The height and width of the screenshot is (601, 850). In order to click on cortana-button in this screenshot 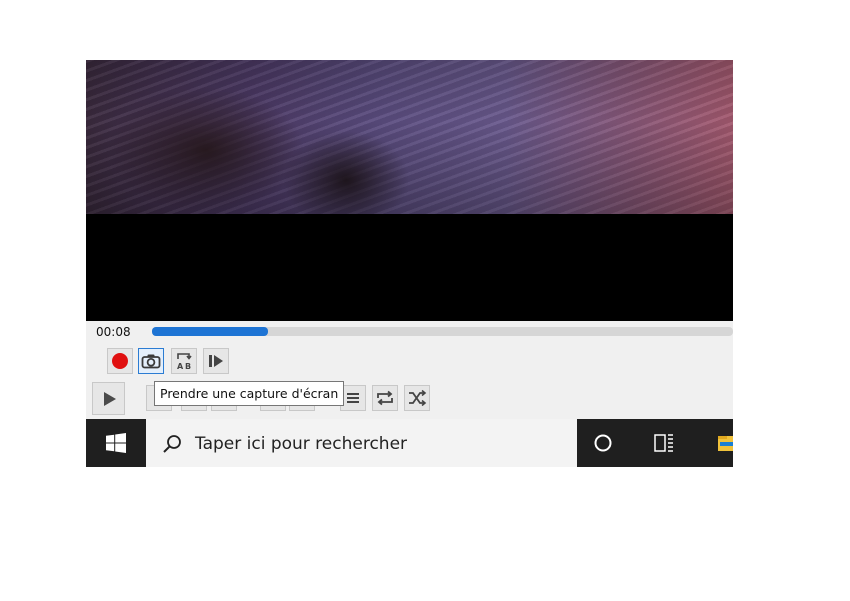, I will do `click(603, 443)`.